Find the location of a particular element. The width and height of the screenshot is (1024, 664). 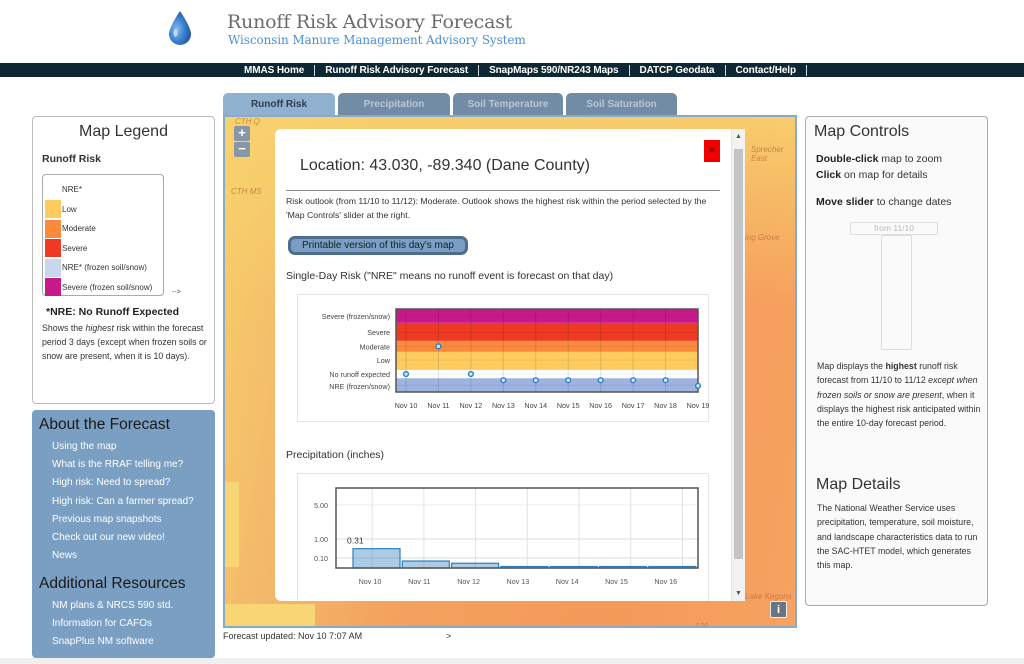

x-tick-label: Nov 11 is located at coordinates (419, 581).